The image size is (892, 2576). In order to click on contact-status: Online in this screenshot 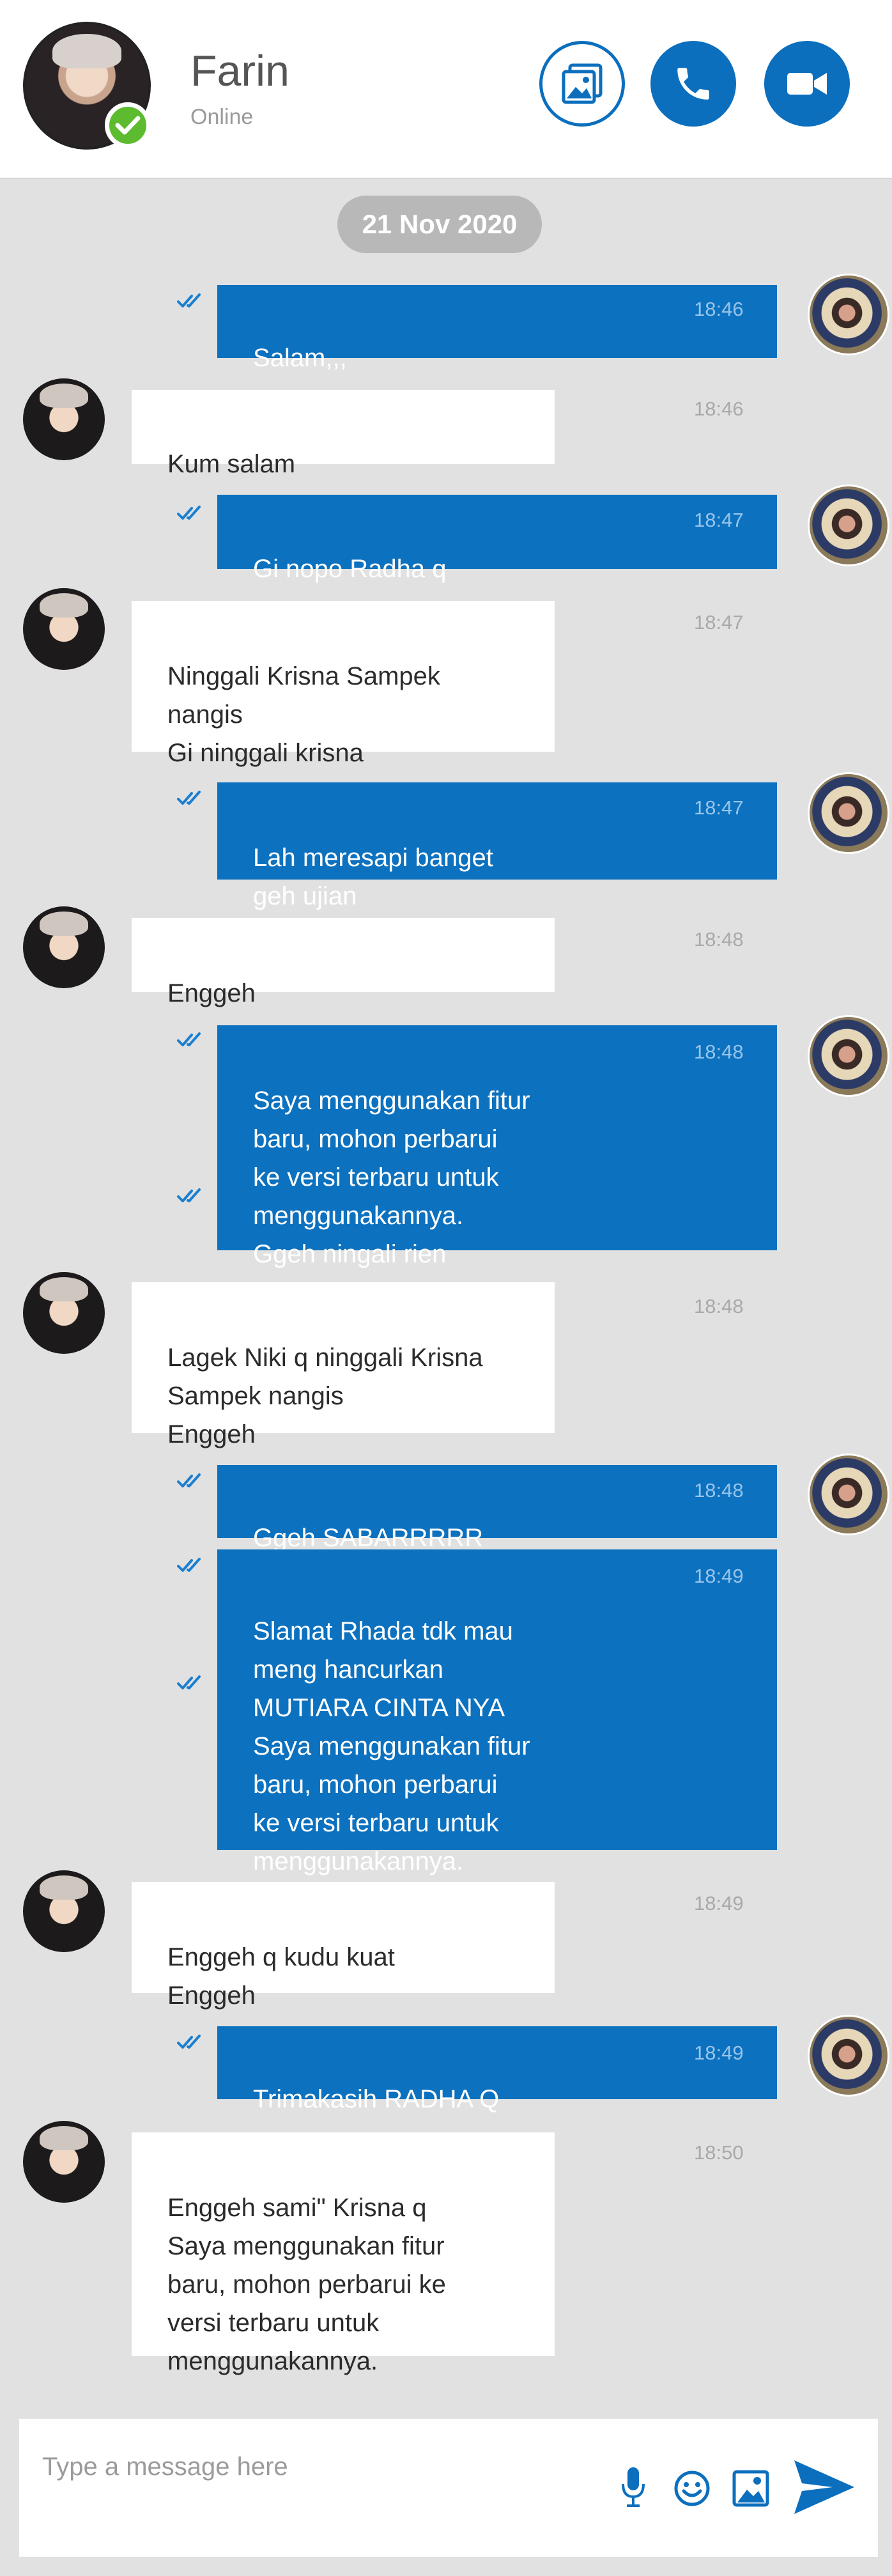, I will do `click(222, 117)`.